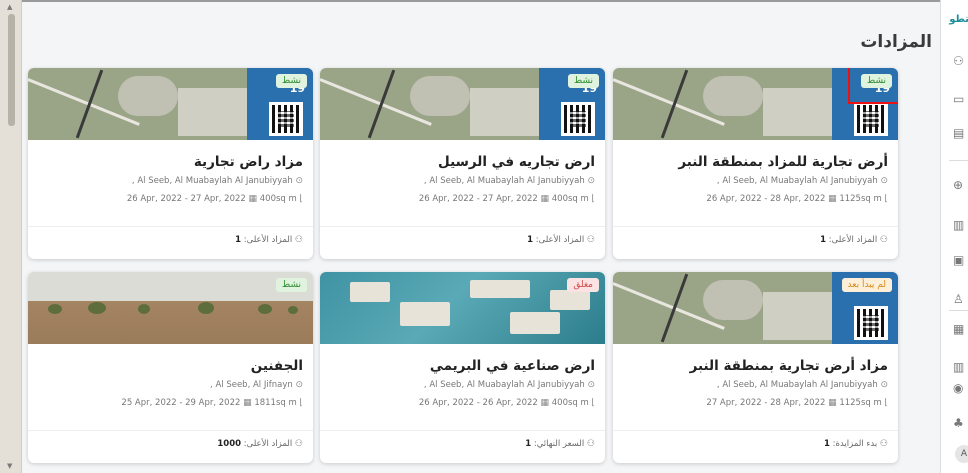  Describe the element at coordinates (896, 42) in the screenshot. I see `page-title: المزادات` at that location.